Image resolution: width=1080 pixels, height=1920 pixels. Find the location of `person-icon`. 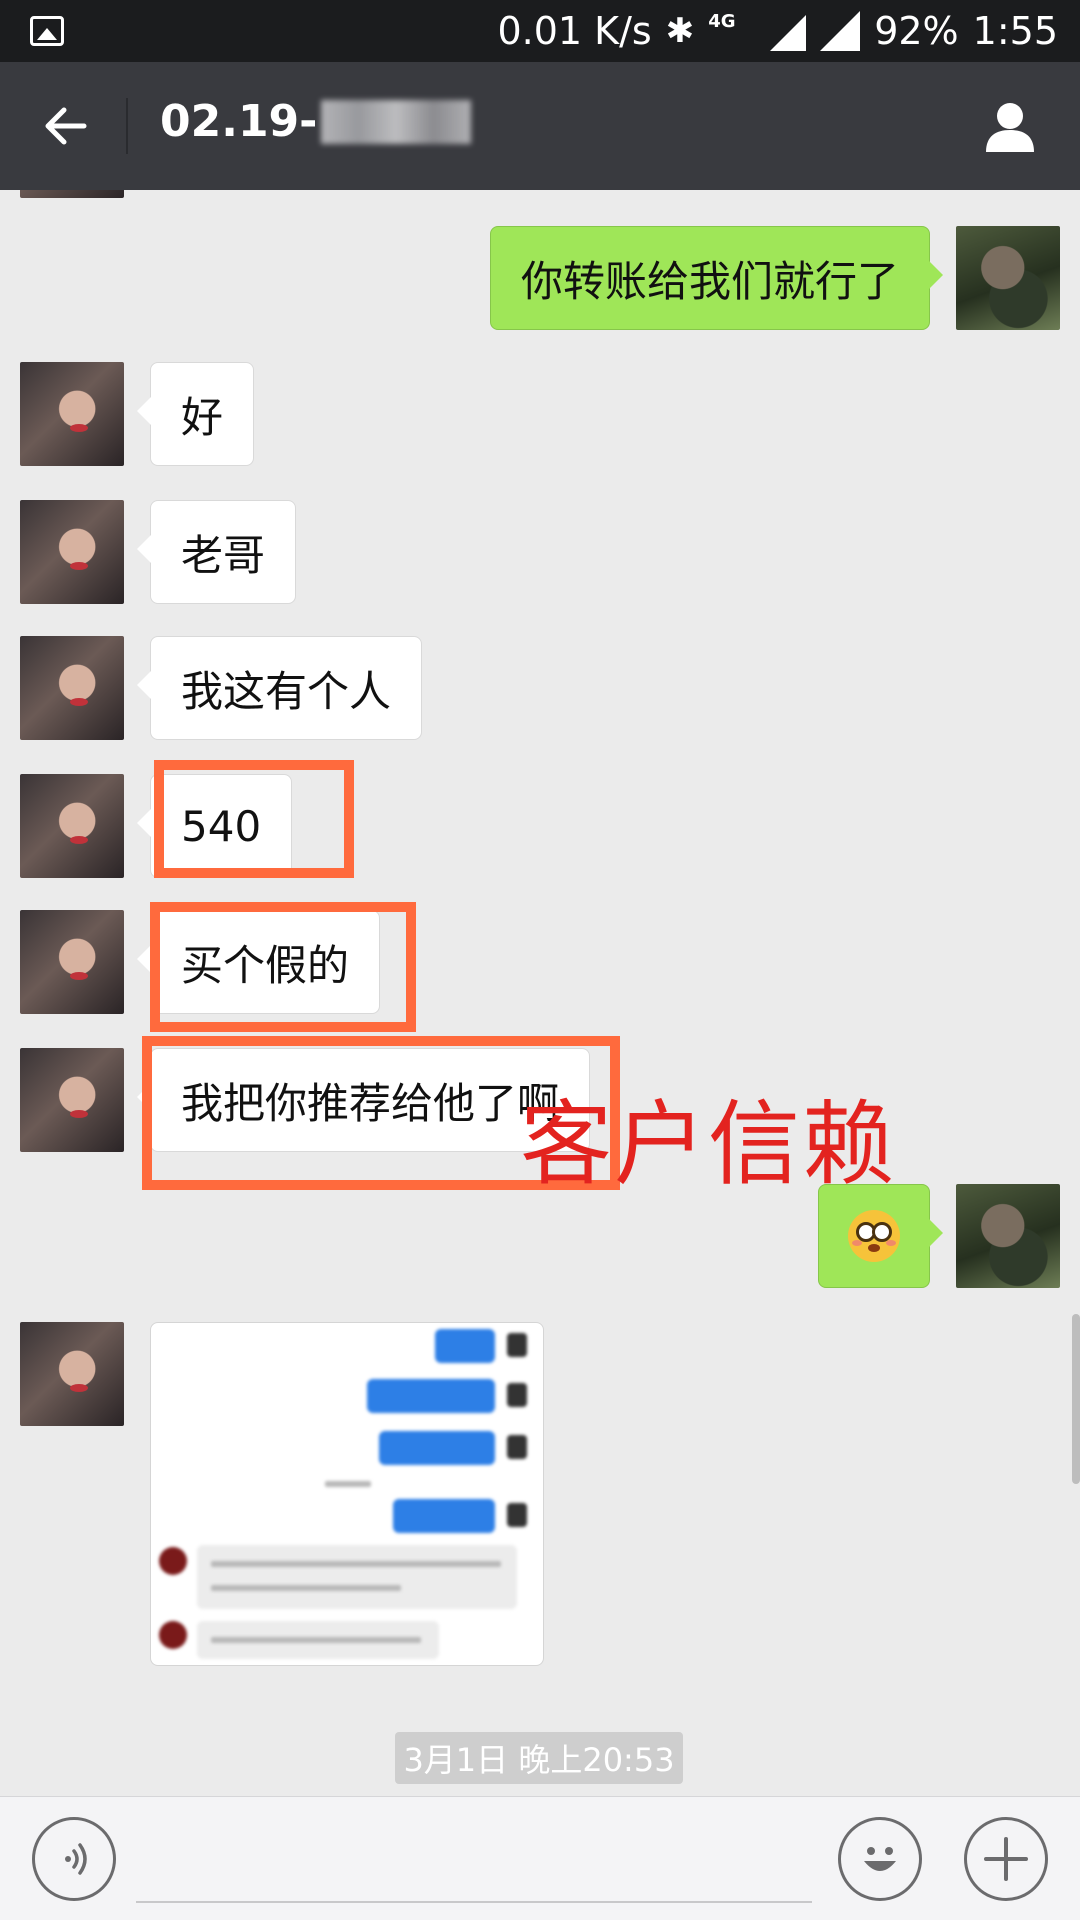

person-icon is located at coordinates (1010, 126).